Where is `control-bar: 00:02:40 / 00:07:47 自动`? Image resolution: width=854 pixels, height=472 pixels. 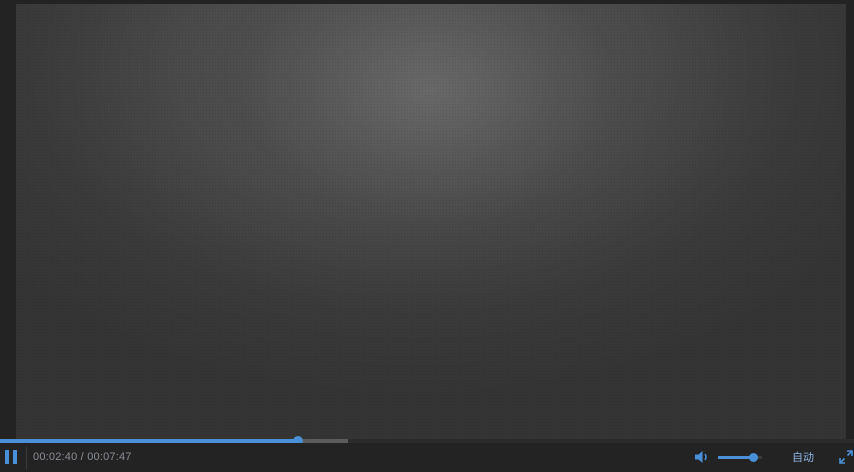 control-bar: 00:02:40 / 00:07:47 自动 is located at coordinates (427, 457).